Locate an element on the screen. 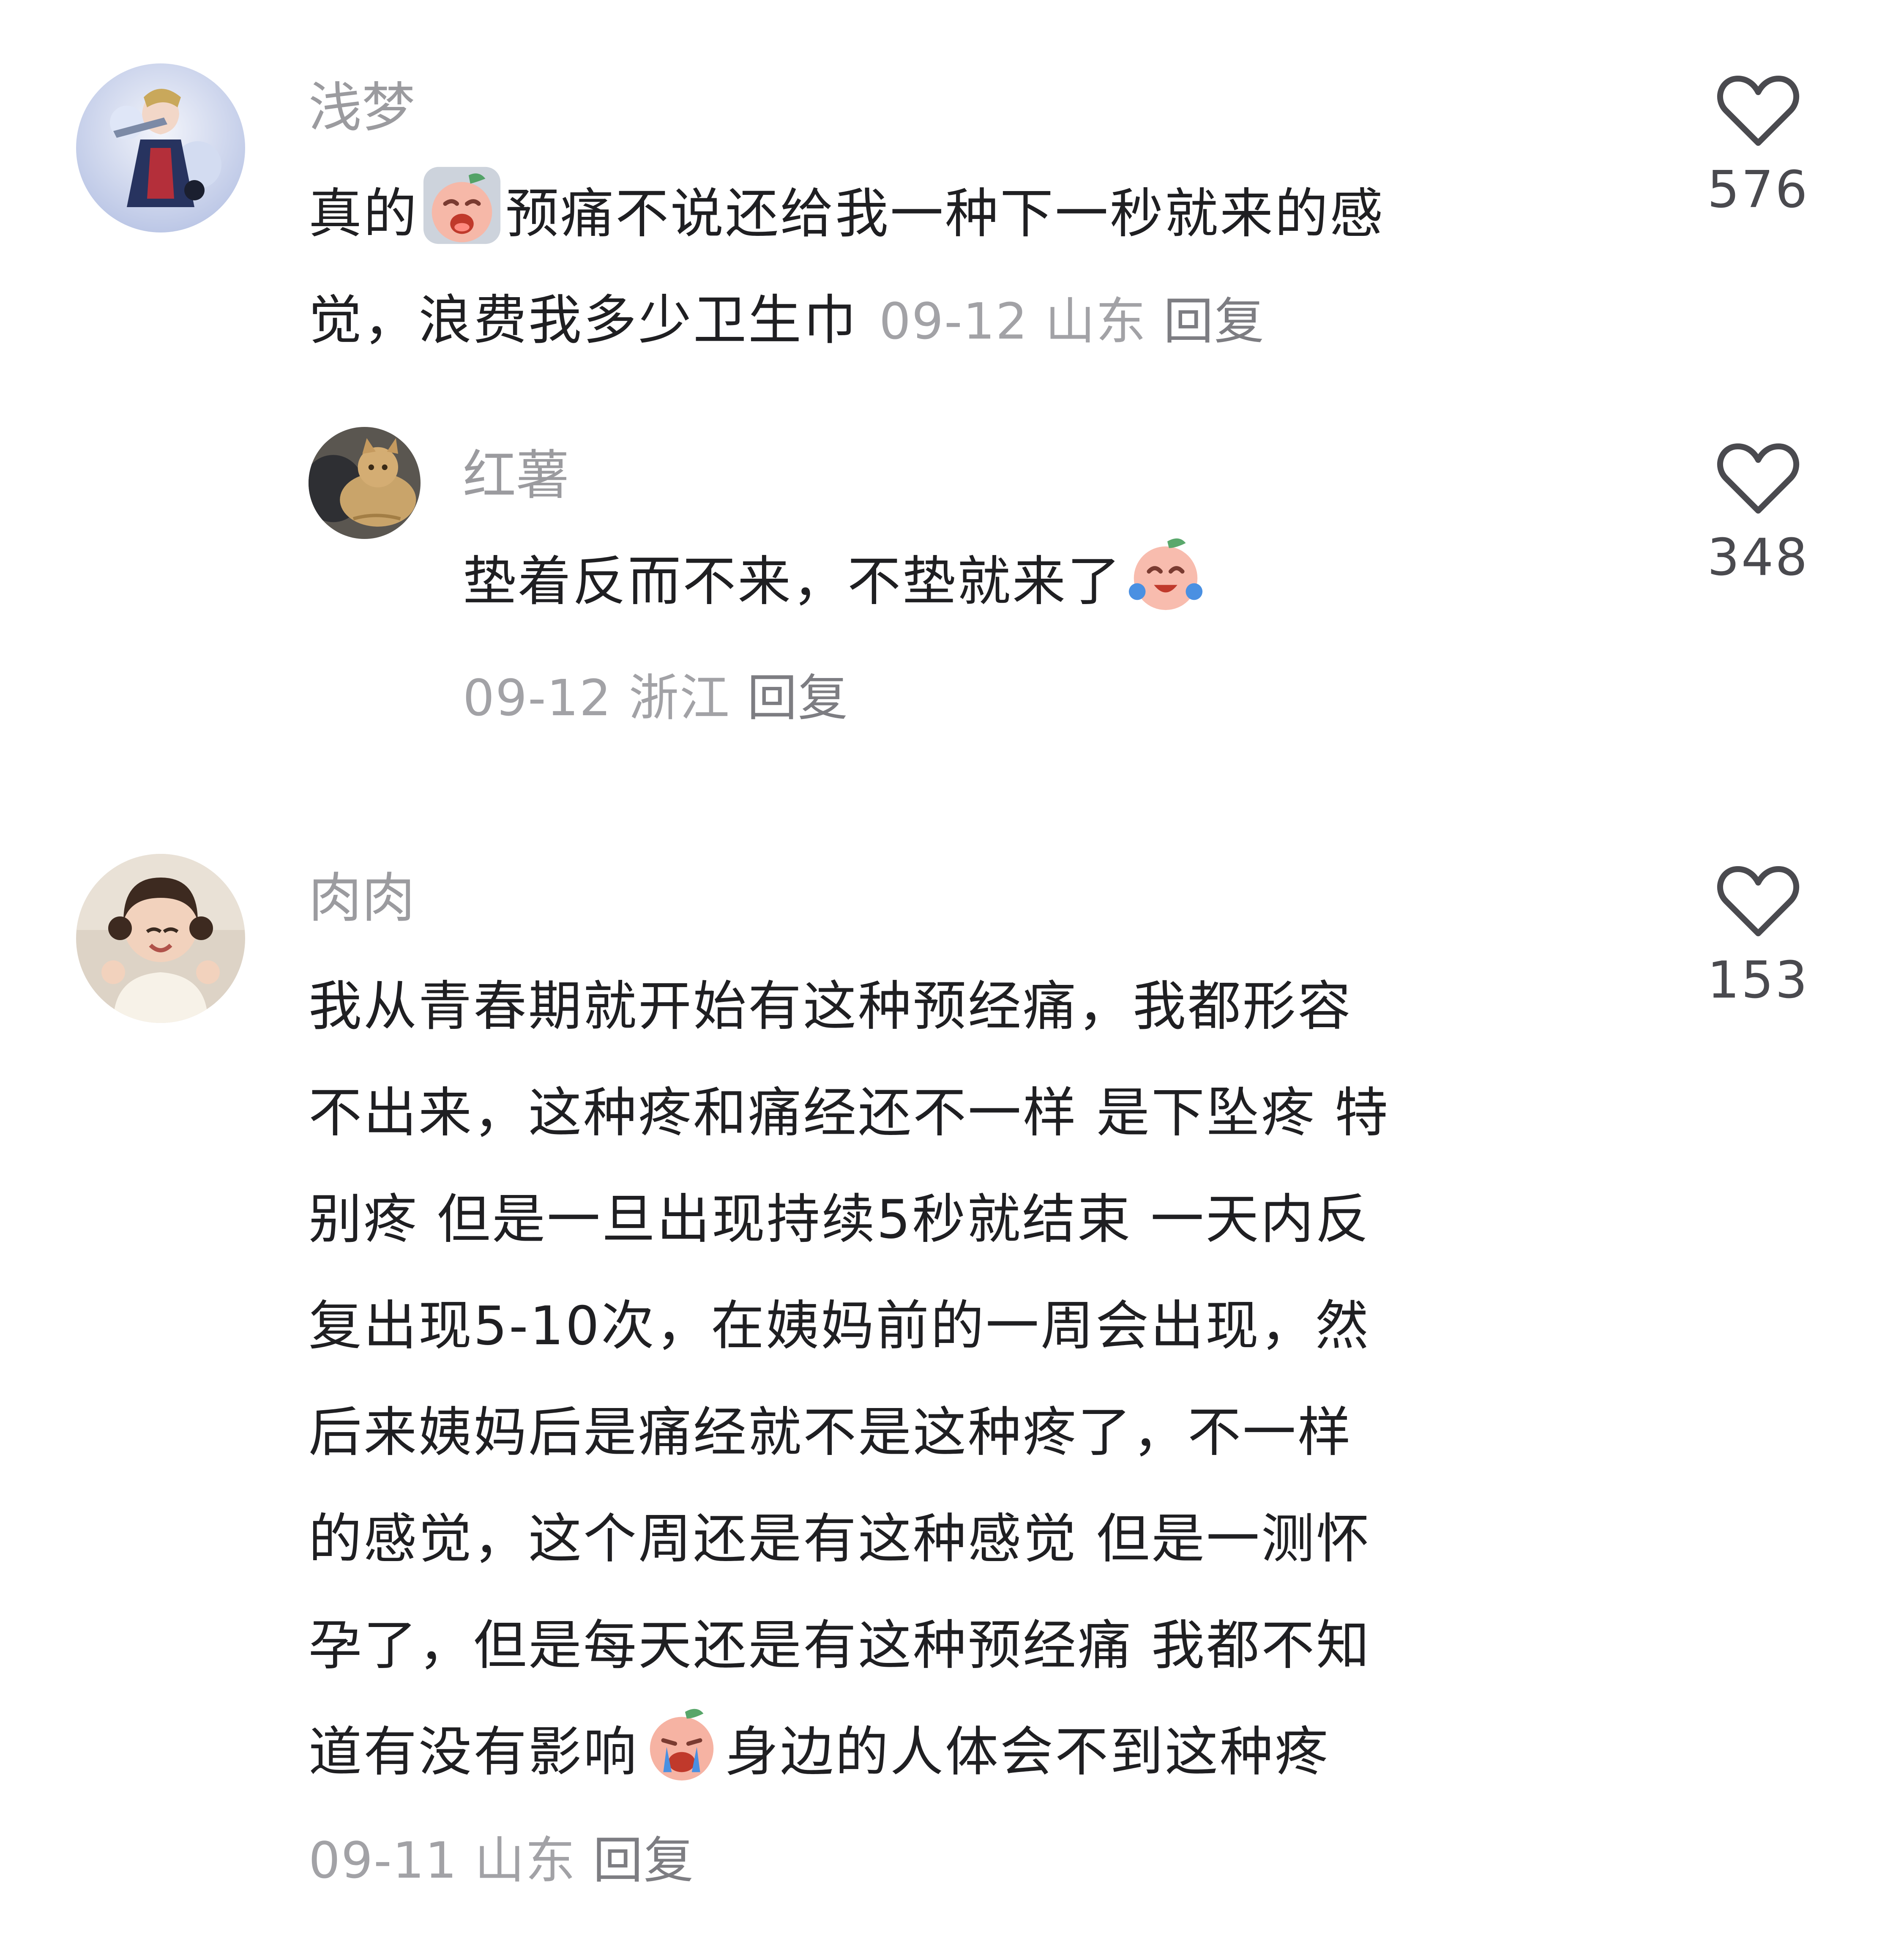  comment-text-segment: 不出来，这种疼和痛经还不一样 是下坠疼 特 is located at coordinates (849, 1113).